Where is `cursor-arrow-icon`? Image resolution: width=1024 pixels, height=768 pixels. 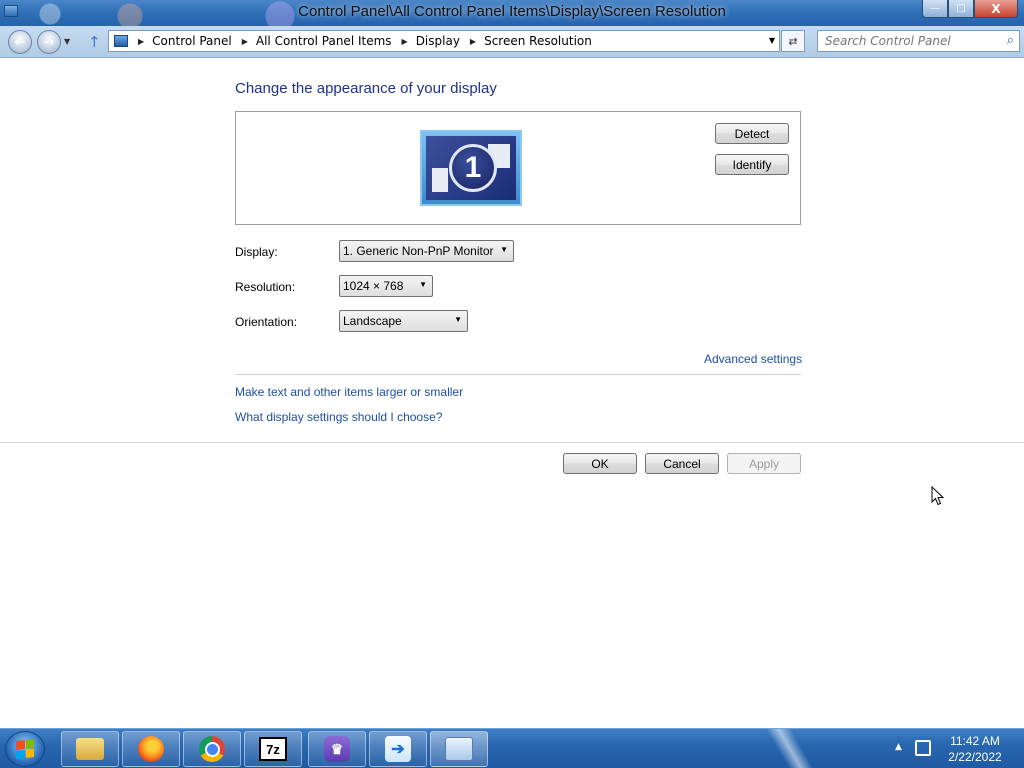 cursor-arrow-icon is located at coordinates (938, 496).